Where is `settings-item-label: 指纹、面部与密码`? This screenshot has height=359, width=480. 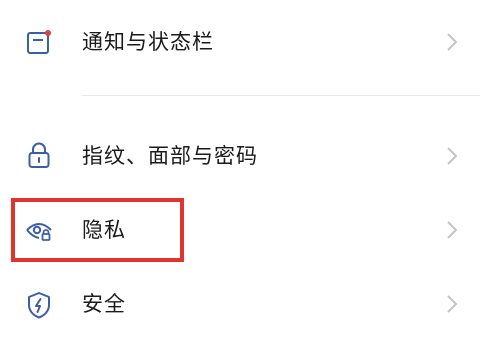 settings-item-label: 指纹、面部与密码 is located at coordinates (170, 156).